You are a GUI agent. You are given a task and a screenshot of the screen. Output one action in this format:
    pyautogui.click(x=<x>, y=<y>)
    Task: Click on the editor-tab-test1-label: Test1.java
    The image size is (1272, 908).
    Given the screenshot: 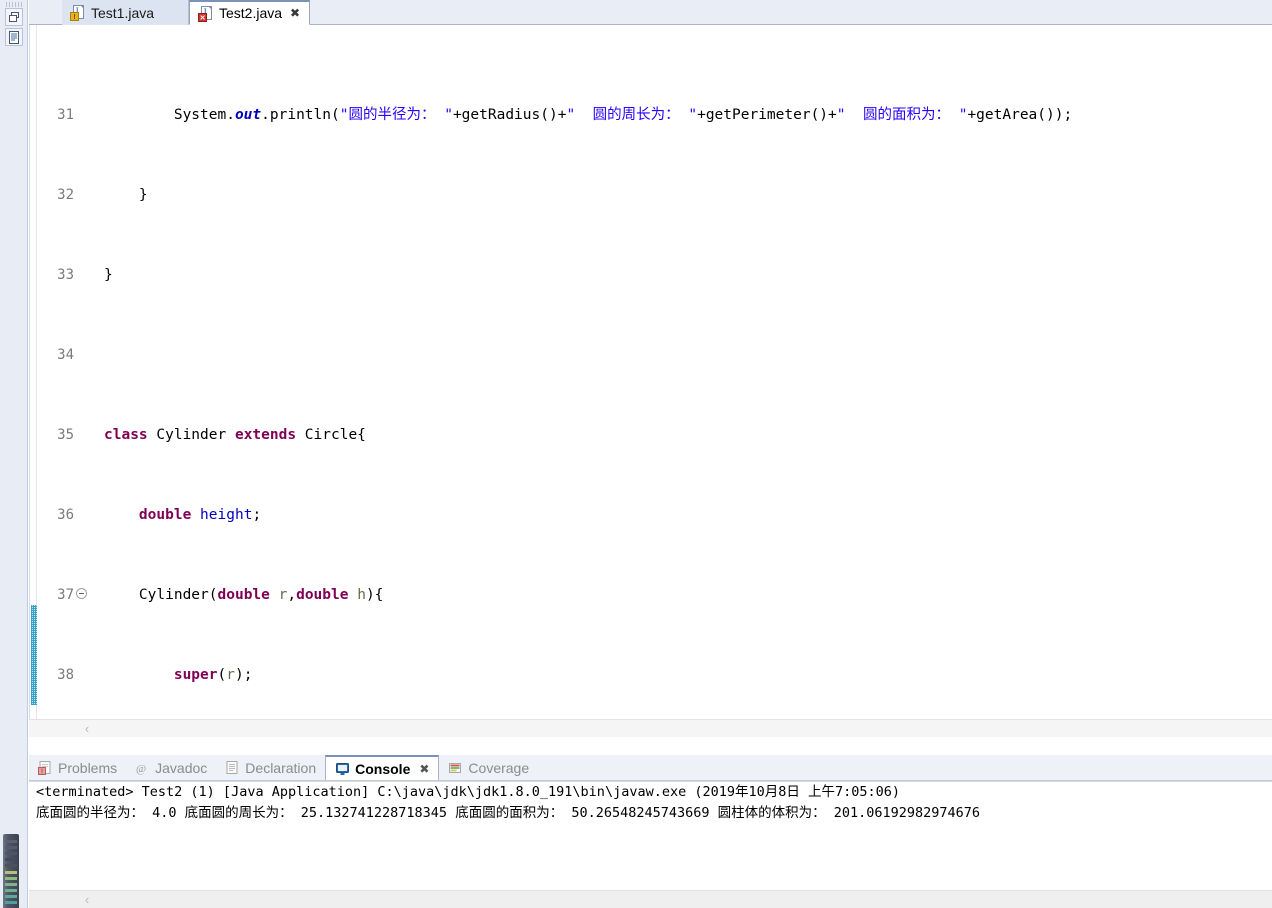 What is the action you would take?
    pyautogui.click(x=123, y=12)
    